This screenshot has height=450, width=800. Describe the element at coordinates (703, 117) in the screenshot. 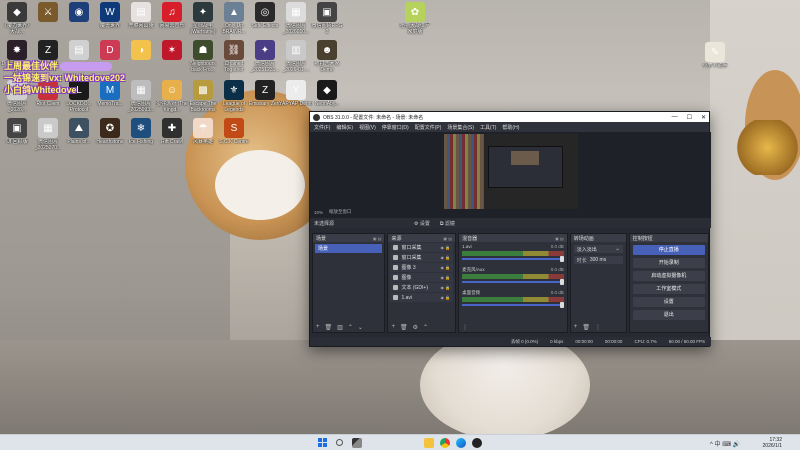

I see `close-button: ✕` at that location.